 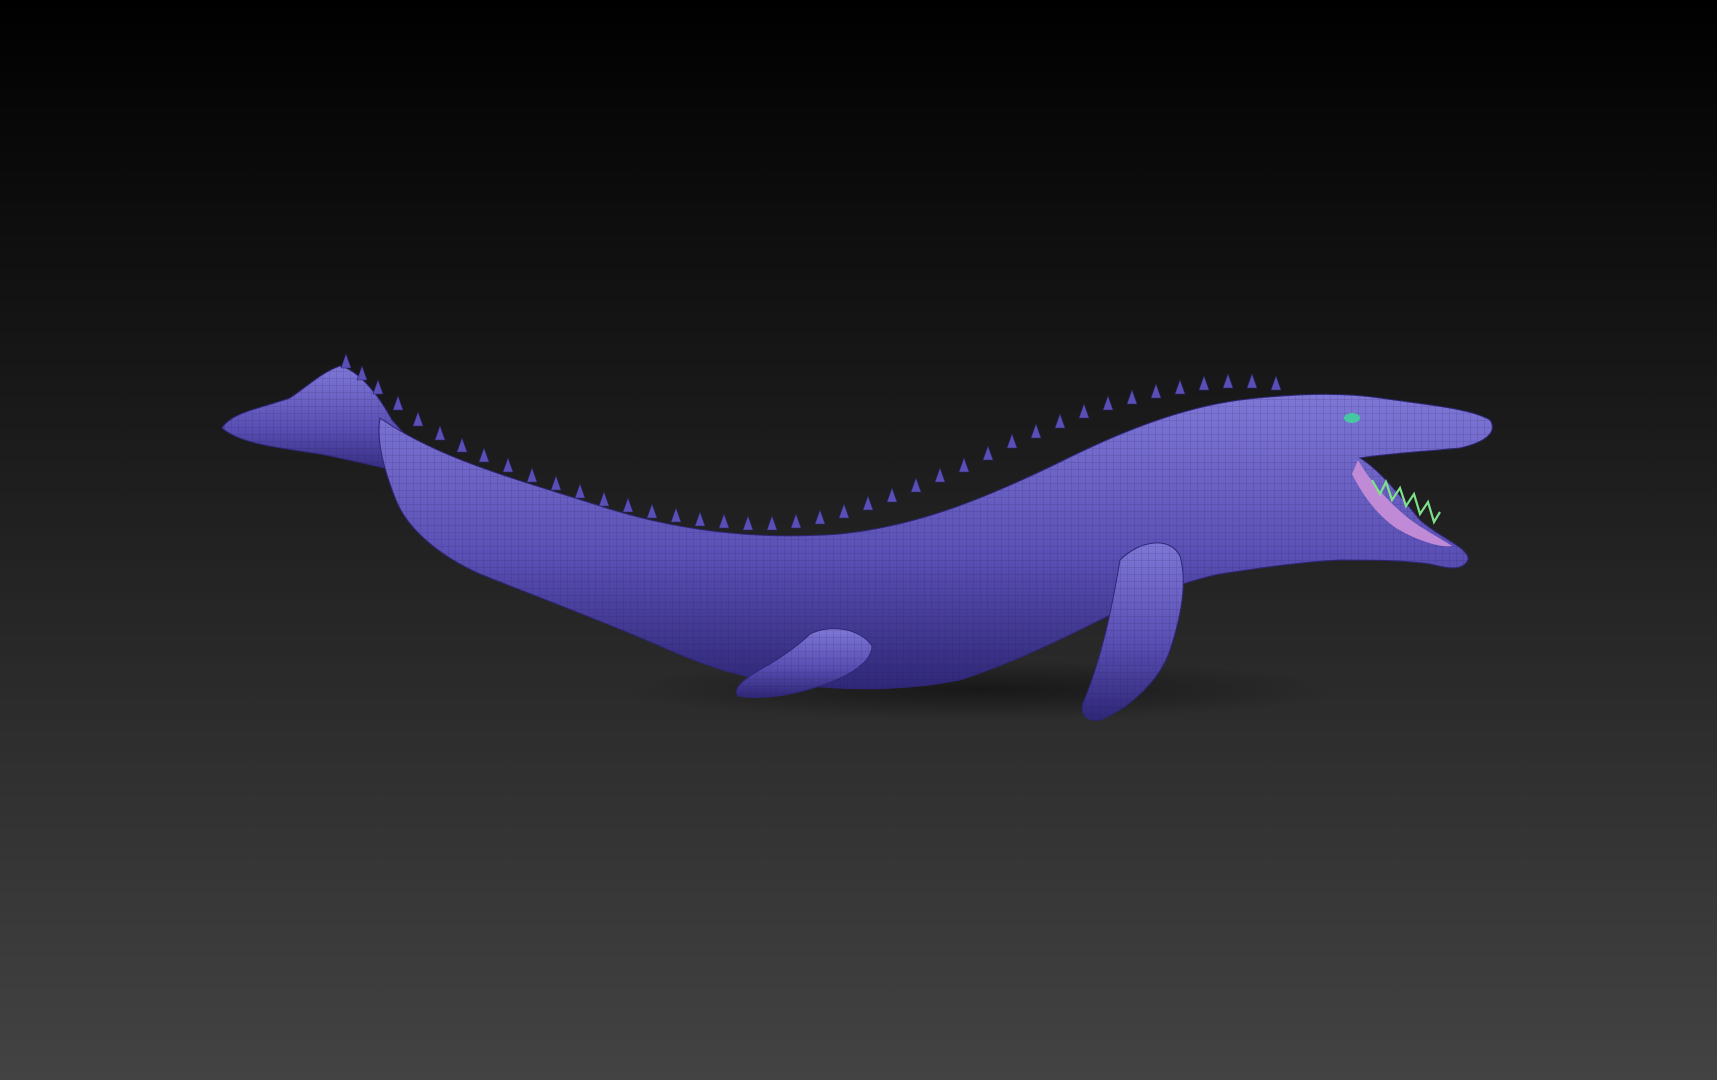 What do you see at coordinates (1352, 418) in the screenshot?
I see `model-eye` at bounding box center [1352, 418].